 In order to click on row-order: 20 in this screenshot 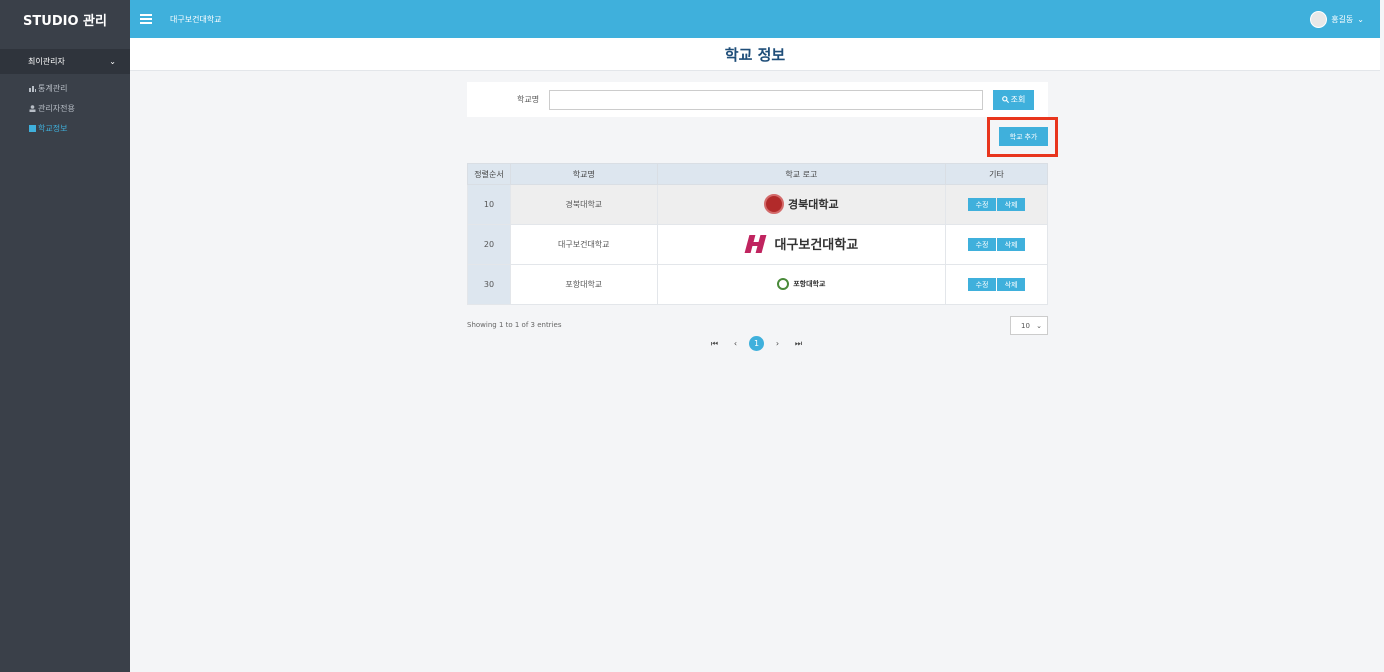, I will do `click(489, 244)`.